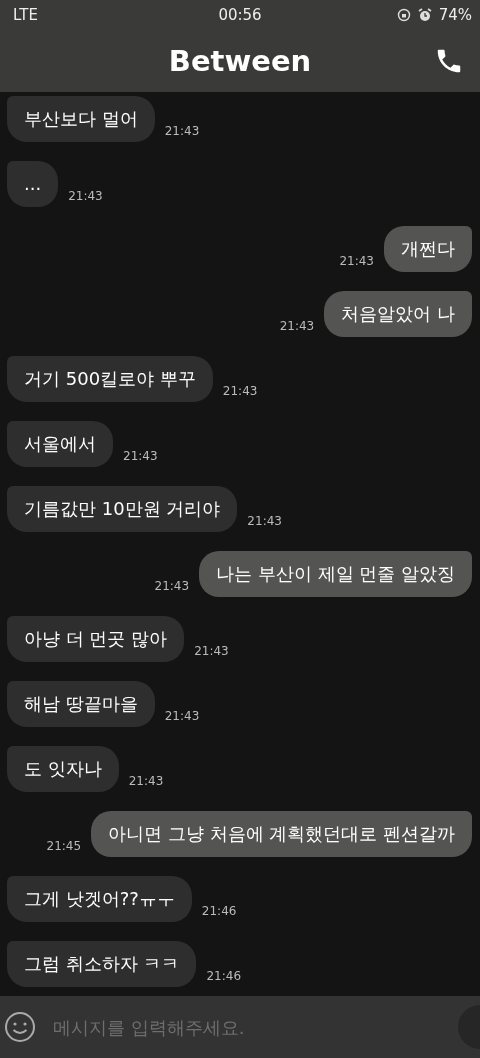 The width and height of the screenshot is (480, 1058). What do you see at coordinates (428, 249) in the screenshot?
I see `message-bubble: 개쩐다` at bounding box center [428, 249].